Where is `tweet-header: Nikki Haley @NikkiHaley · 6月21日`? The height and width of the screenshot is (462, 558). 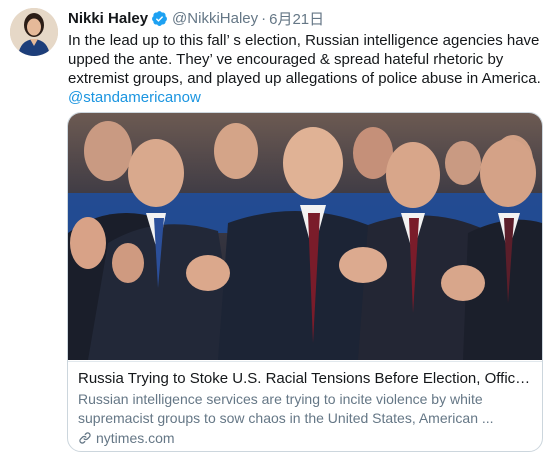
tweet-header: Nikki Haley @NikkiHaley · 6月21日 is located at coordinates (196, 18).